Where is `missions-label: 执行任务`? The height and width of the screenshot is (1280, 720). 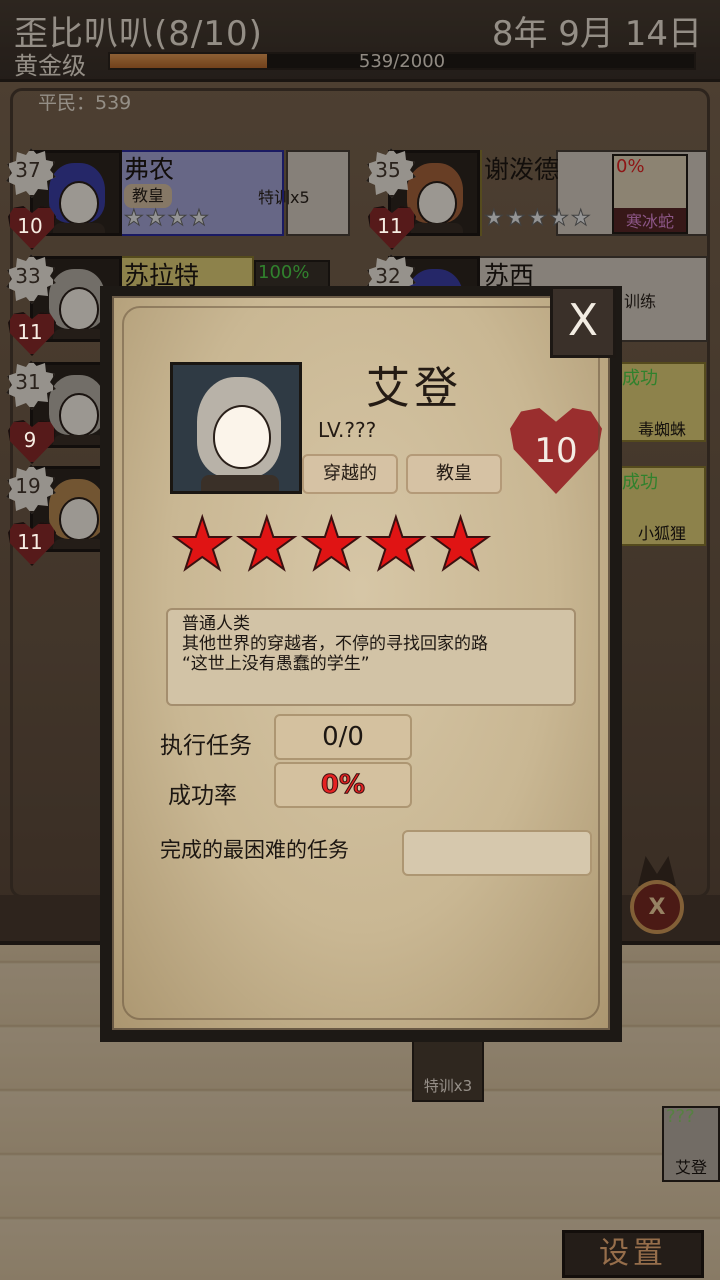 missions-label: 执行任务 is located at coordinates (206, 746).